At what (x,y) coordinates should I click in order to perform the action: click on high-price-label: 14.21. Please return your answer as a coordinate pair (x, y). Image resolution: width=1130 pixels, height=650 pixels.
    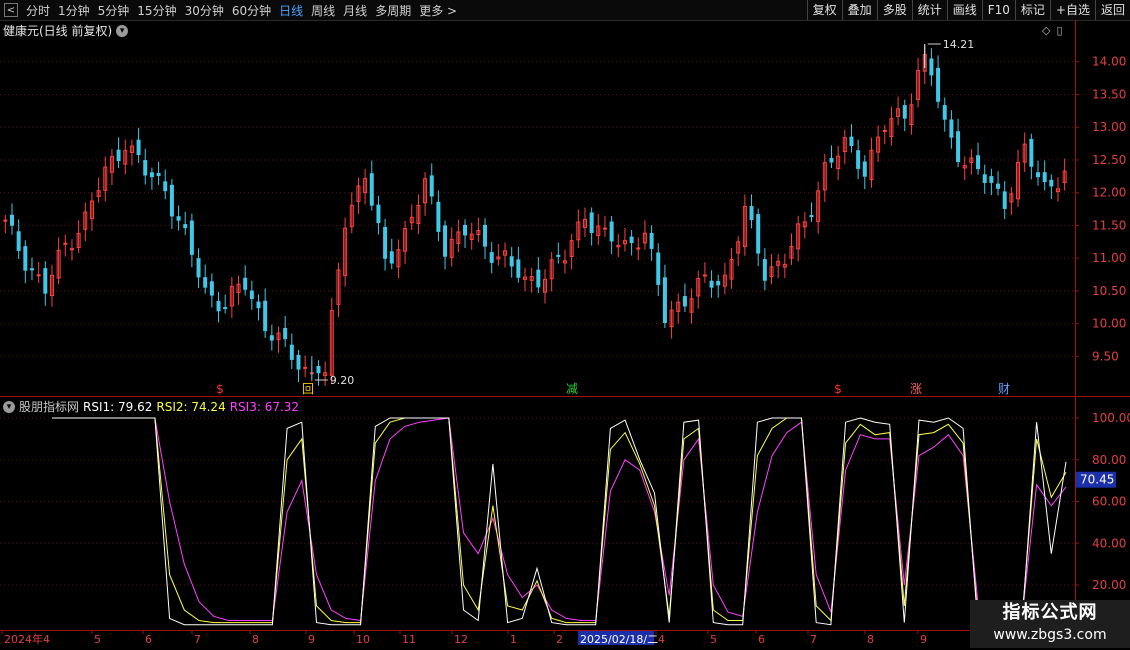
    Looking at the image, I should click on (959, 44).